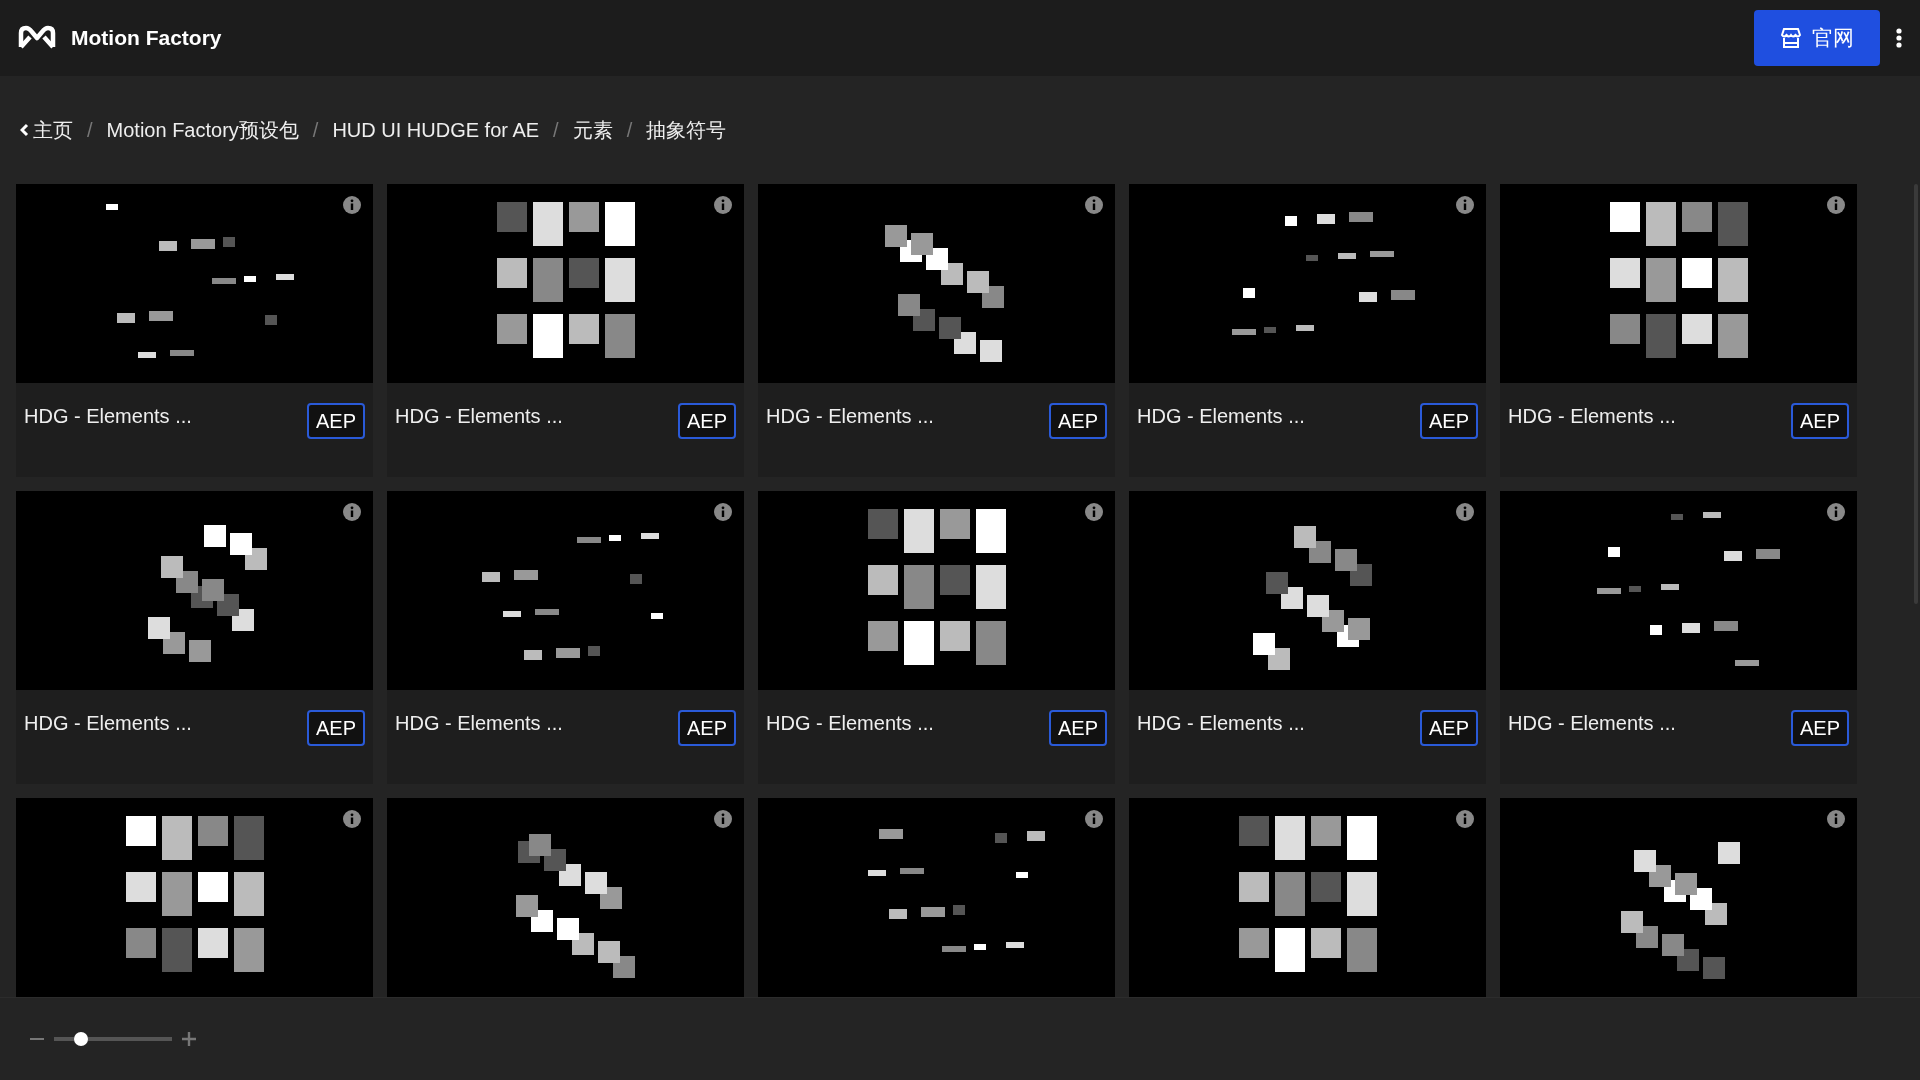 This screenshot has width=1920, height=1080. What do you see at coordinates (189, 1039) in the screenshot?
I see `zoom-in-icon` at bounding box center [189, 1039].